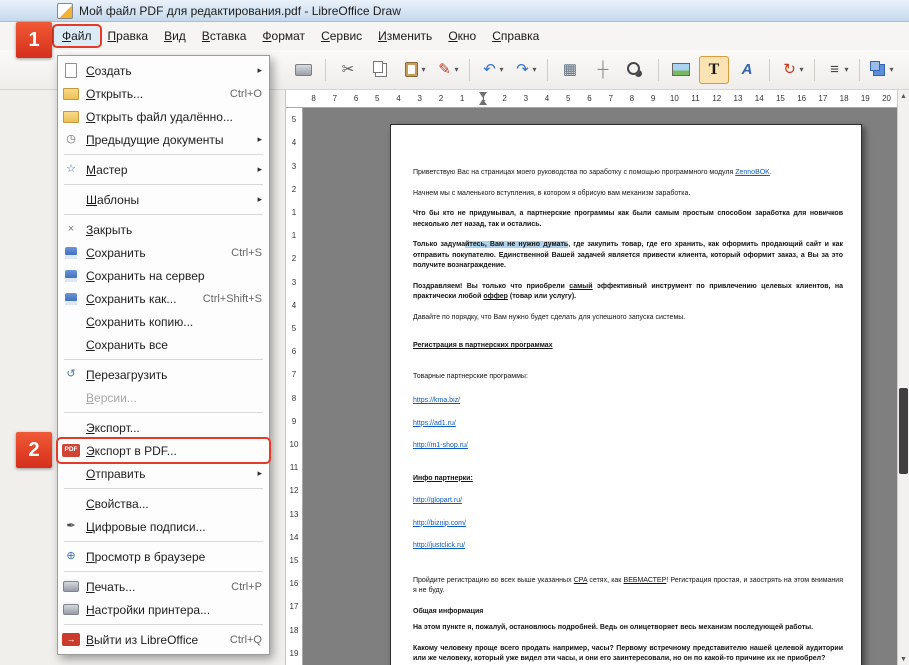 This screenshot has height=665, width=909. I want to click on ruler-number: 12, so click(294, 491).